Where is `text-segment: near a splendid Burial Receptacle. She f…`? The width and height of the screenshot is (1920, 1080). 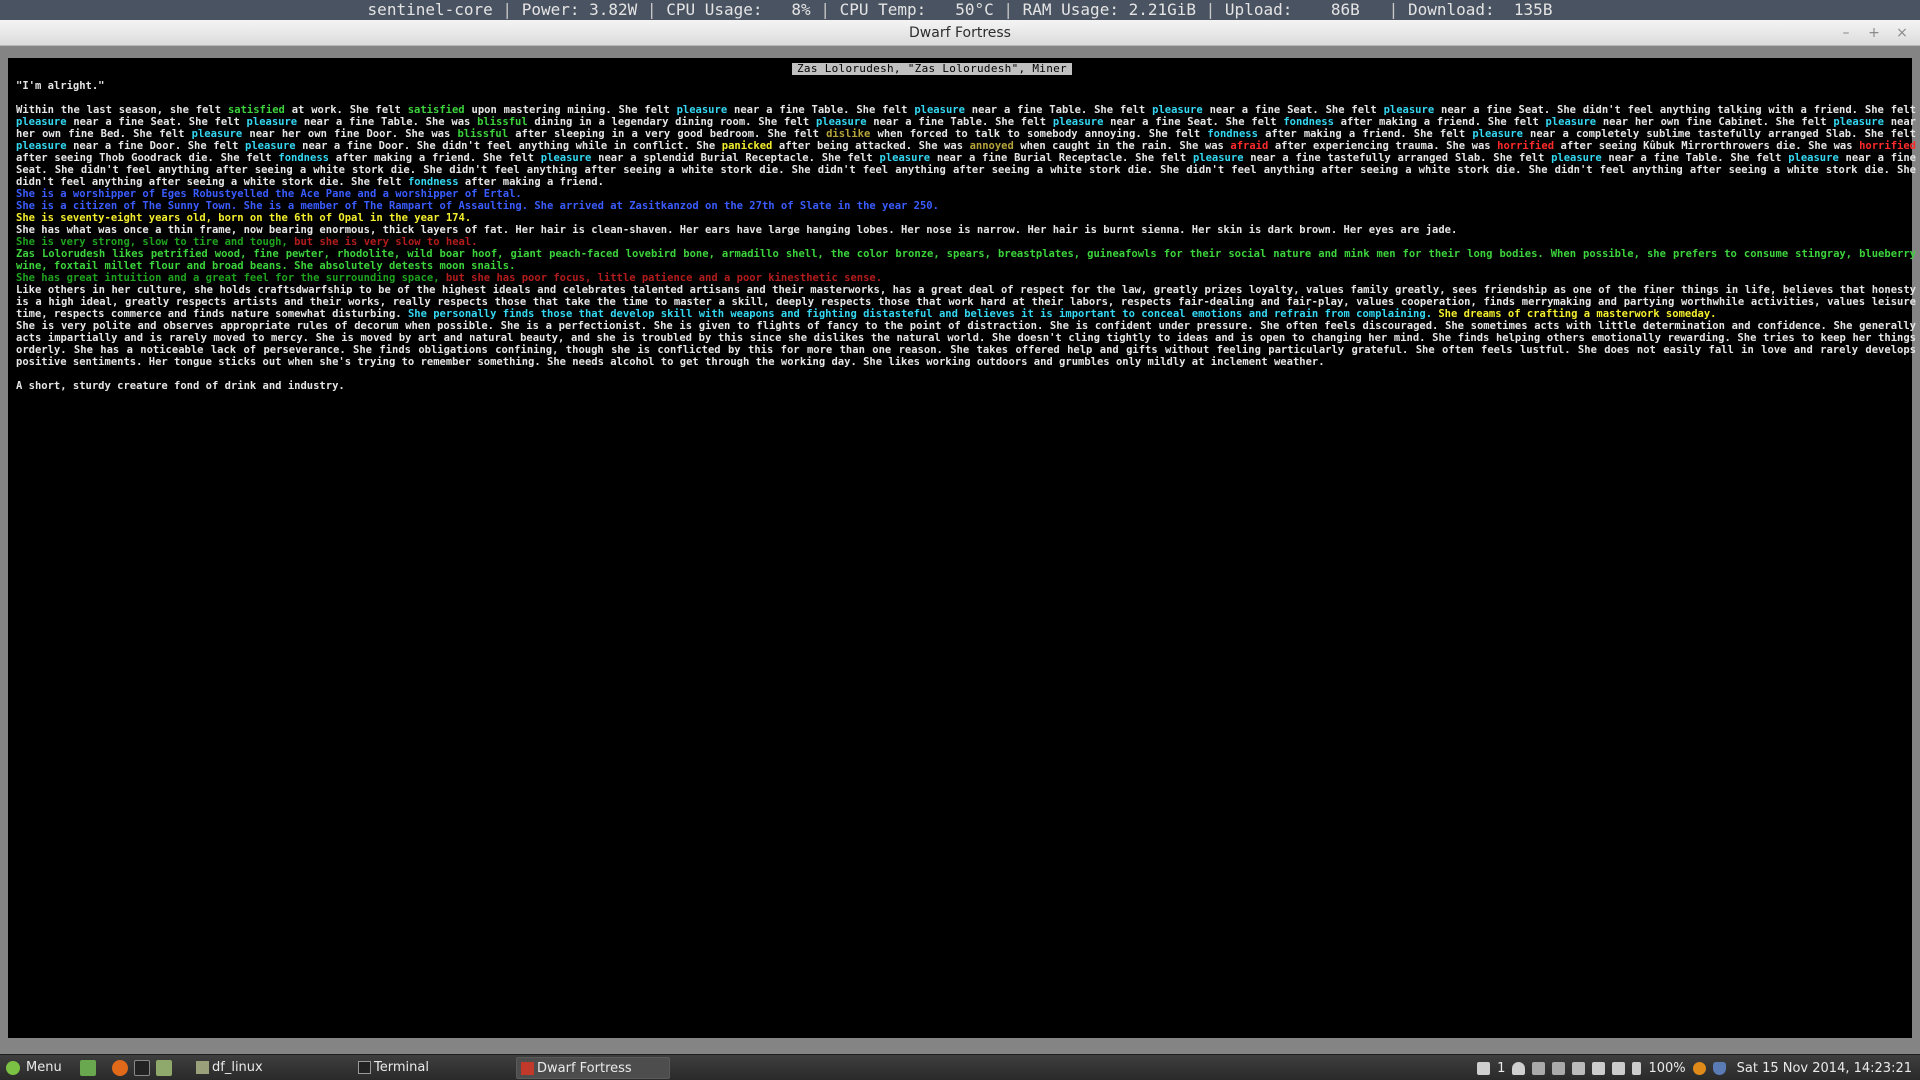
text-segment: near a splendid Burial Receptacle. She f… is located at coordinates (735, 158).